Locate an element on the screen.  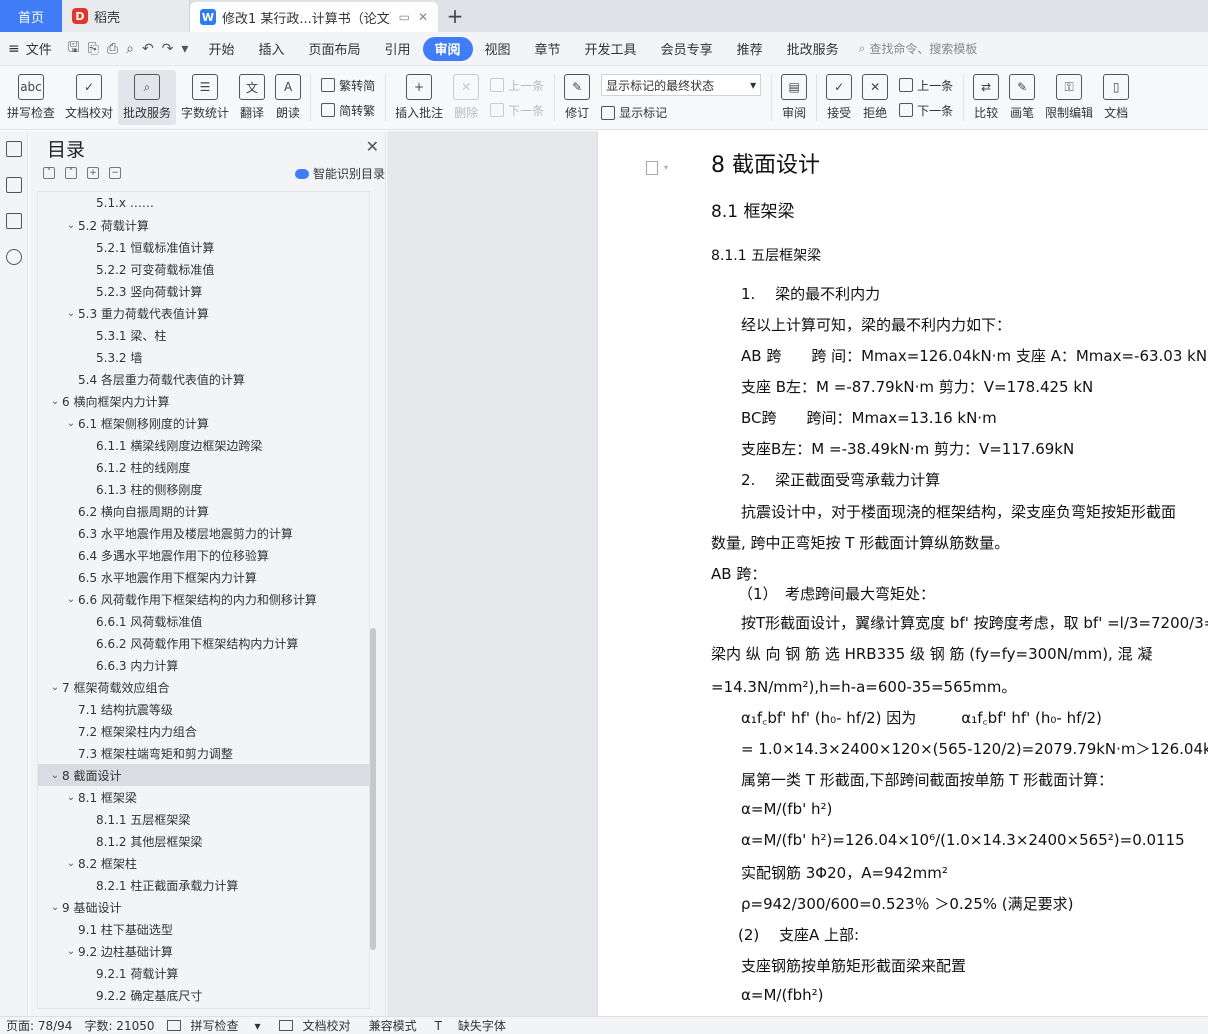
prev-comment-button: 上一条 is located at coordinates (517, 85).